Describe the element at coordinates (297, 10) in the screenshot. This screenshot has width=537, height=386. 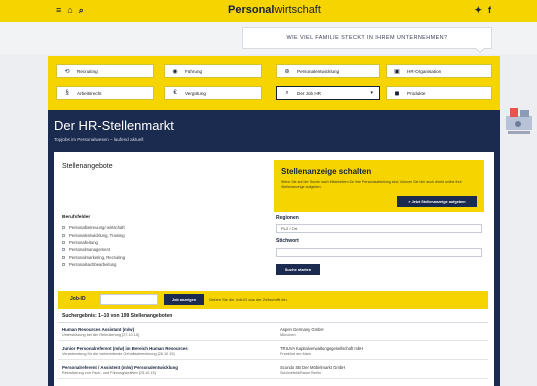
I see `brand-rest: wirtschaft` at that location.